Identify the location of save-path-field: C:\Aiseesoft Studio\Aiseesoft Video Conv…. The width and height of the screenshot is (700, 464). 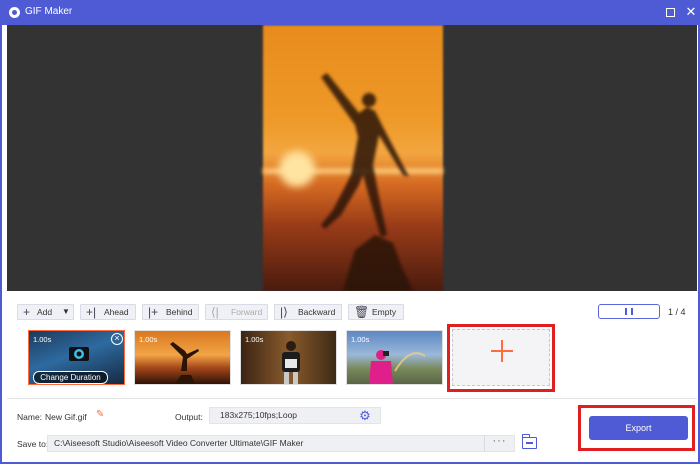
(281, 443).